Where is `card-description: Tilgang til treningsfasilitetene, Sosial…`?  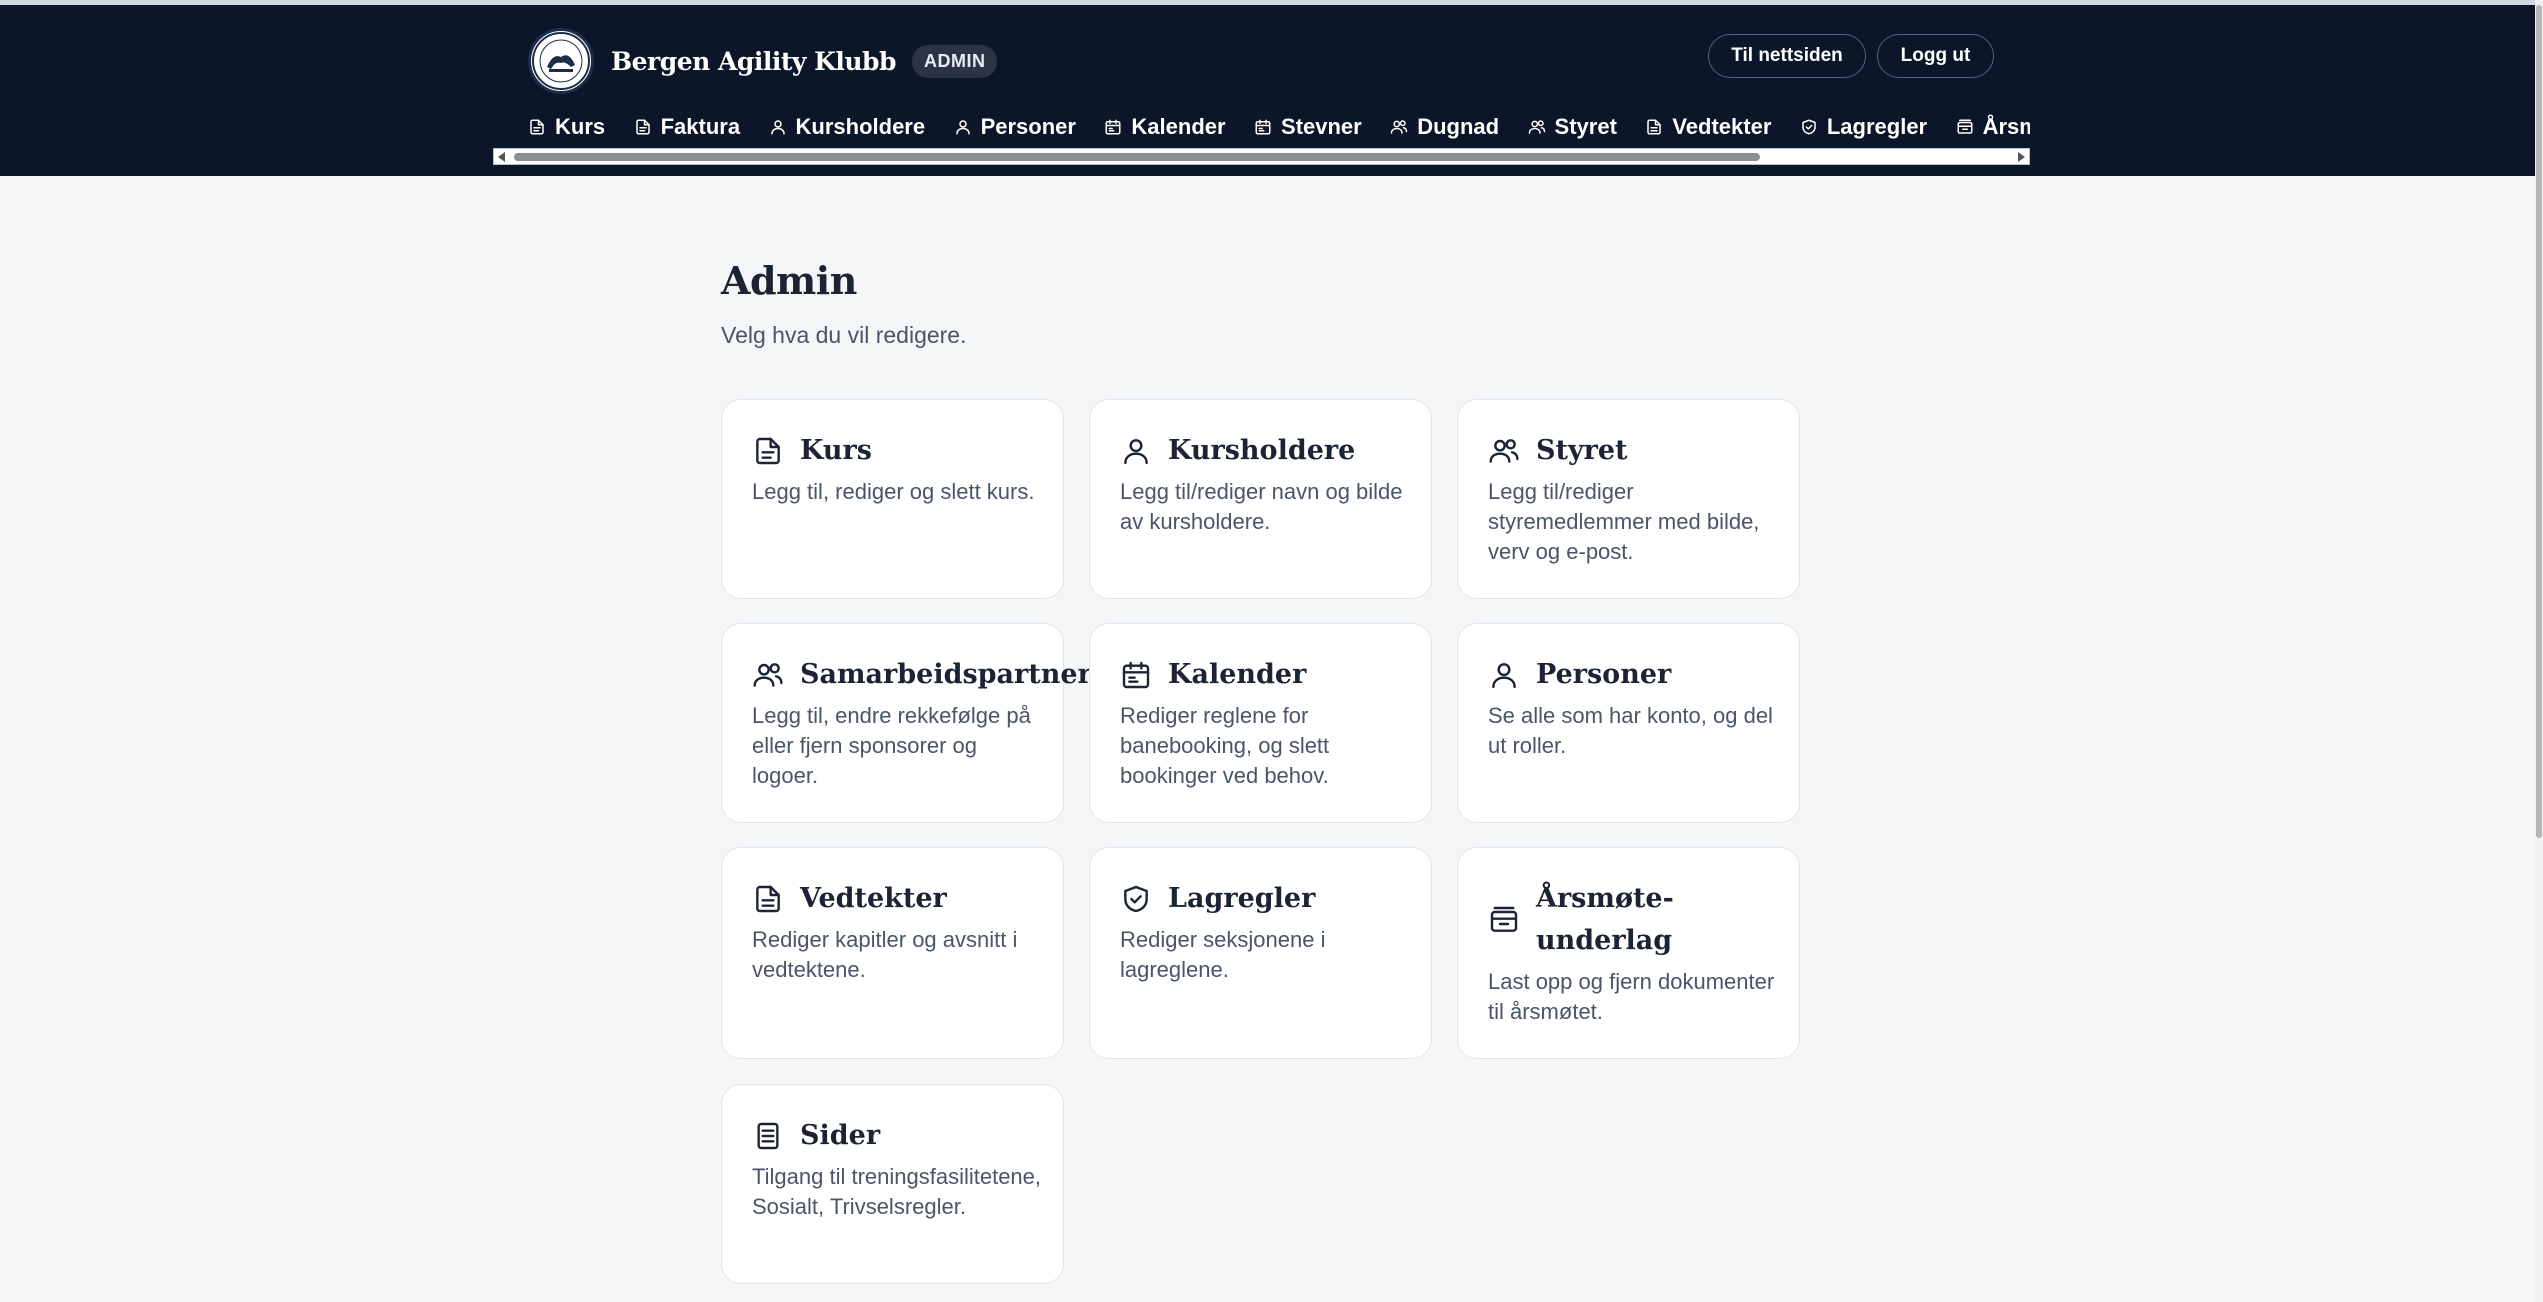
card-description: Tilgang til treningsfasilitetene, Sosial… is located at coordinates (897, 1191).